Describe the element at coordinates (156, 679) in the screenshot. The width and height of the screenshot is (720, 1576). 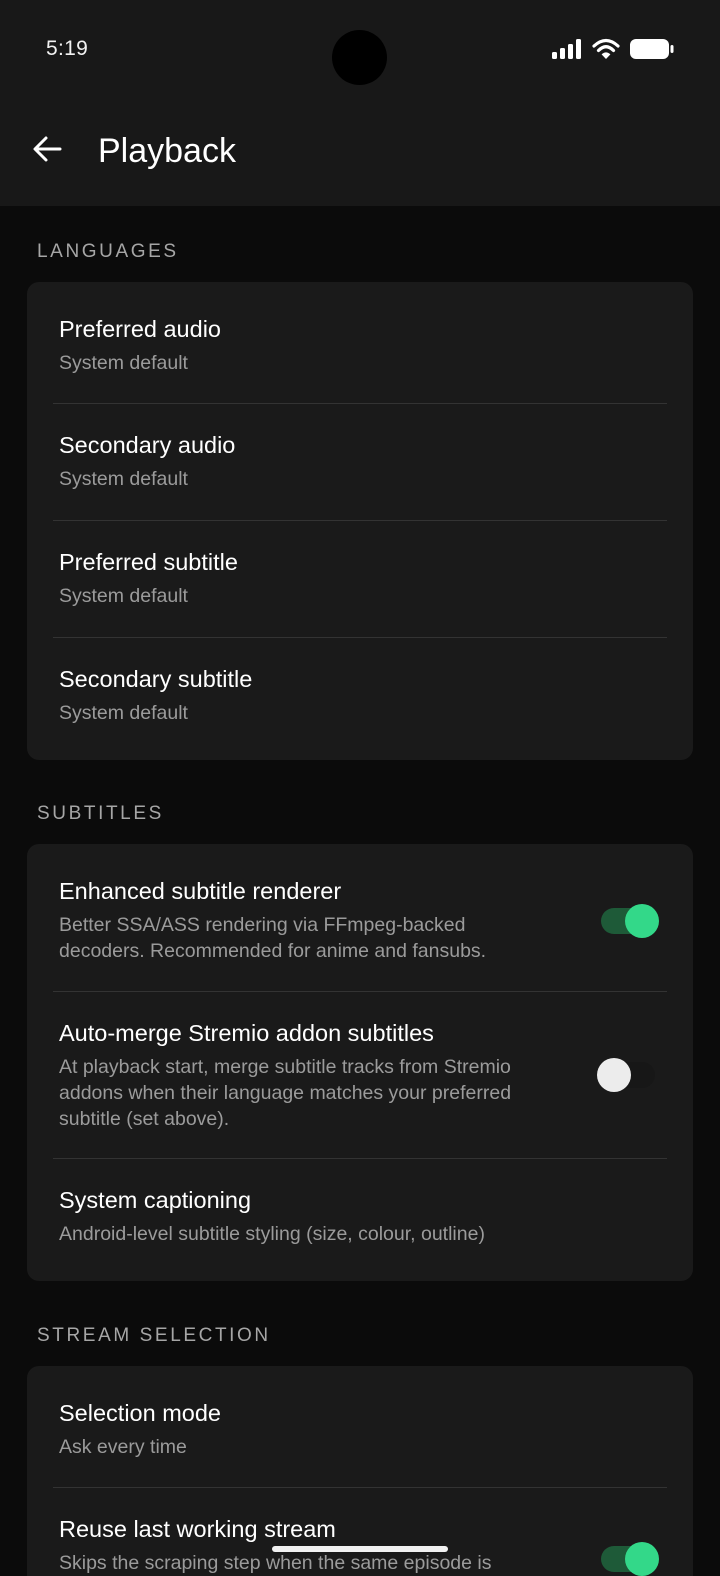
I see `row-title: Secondary subtitle` at that location.